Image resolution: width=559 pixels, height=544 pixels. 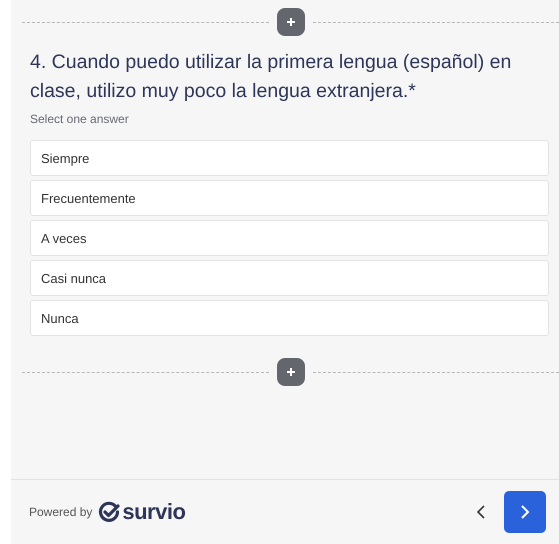 What do you see at coordinates (289, 158) in the screenshot?
I see `answer-option: Siempre` at bounding box center [289, 158].